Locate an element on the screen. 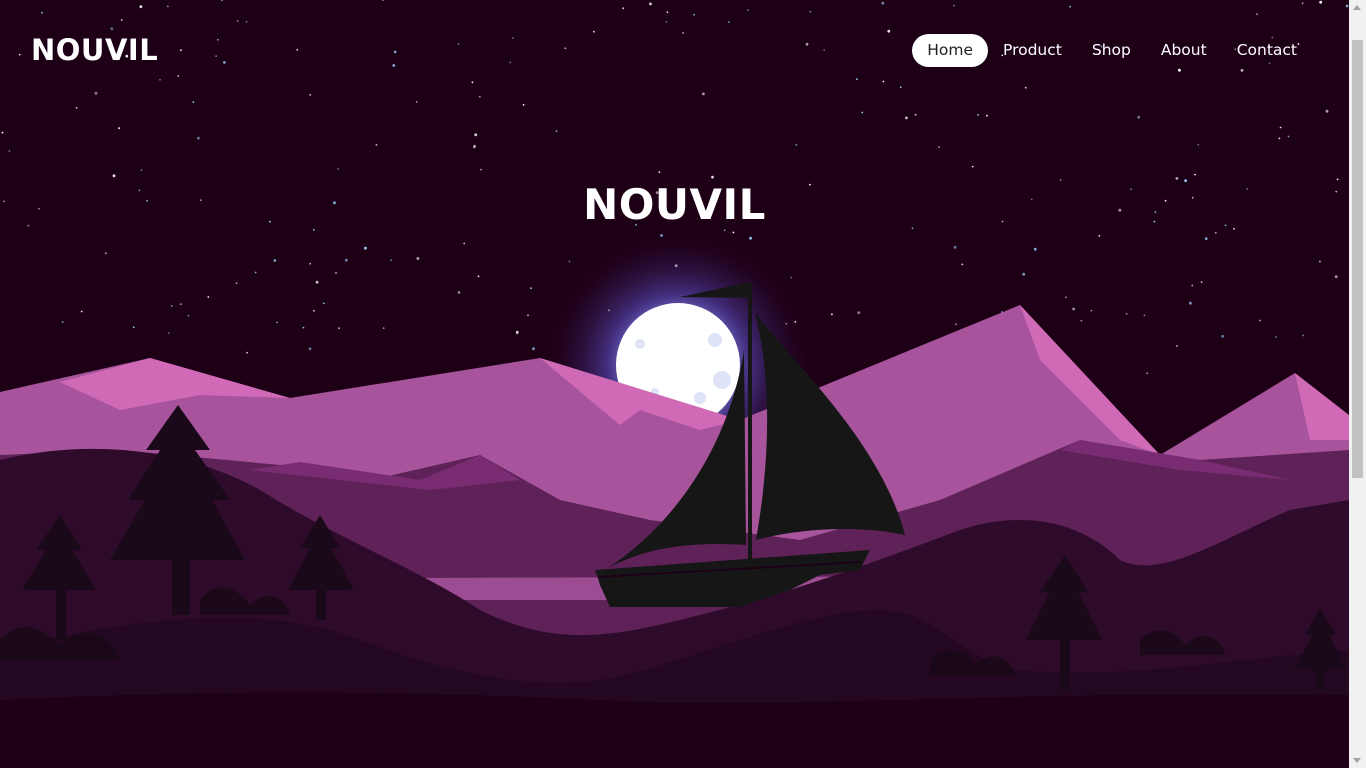 The height and width of the screenshot is (768, 1366). boat-mast is located at coordinates (750, 421).